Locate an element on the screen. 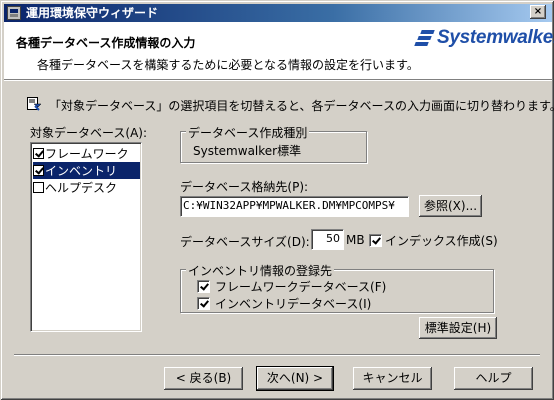 This screenshot has height=400, width=554. db-location-label: データベース格納先(P): is located at coordinates (244, 187).